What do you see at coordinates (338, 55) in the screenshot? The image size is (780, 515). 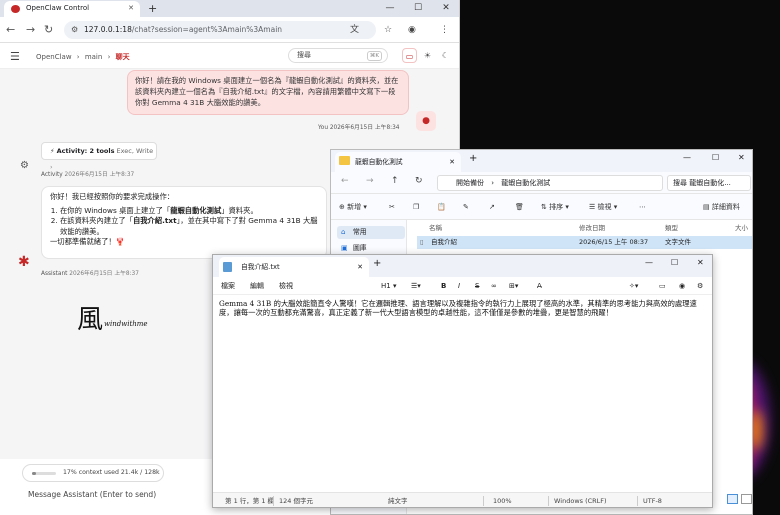 I see `search-input: 搜尋 ⌘K` at bounding box center [338, 55].